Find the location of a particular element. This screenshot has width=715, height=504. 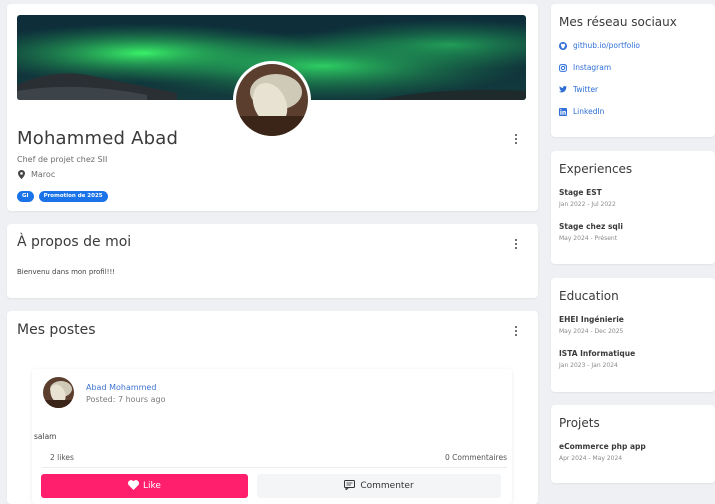

github-icon is located at coordinates (563, 45).